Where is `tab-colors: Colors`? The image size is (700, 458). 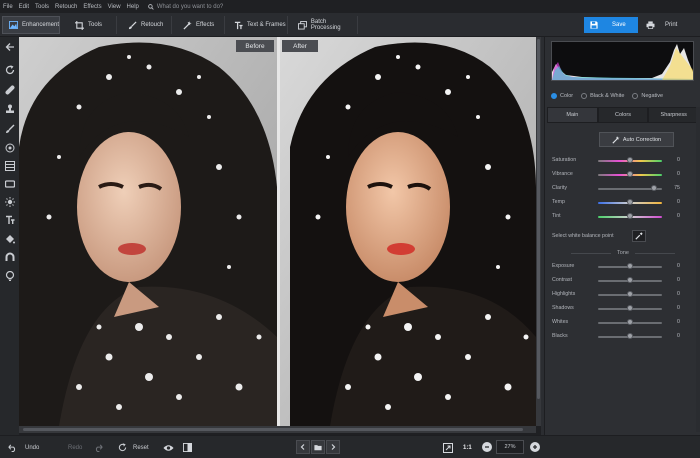 tab-colors: Colors is located at coordinates (623, 115).